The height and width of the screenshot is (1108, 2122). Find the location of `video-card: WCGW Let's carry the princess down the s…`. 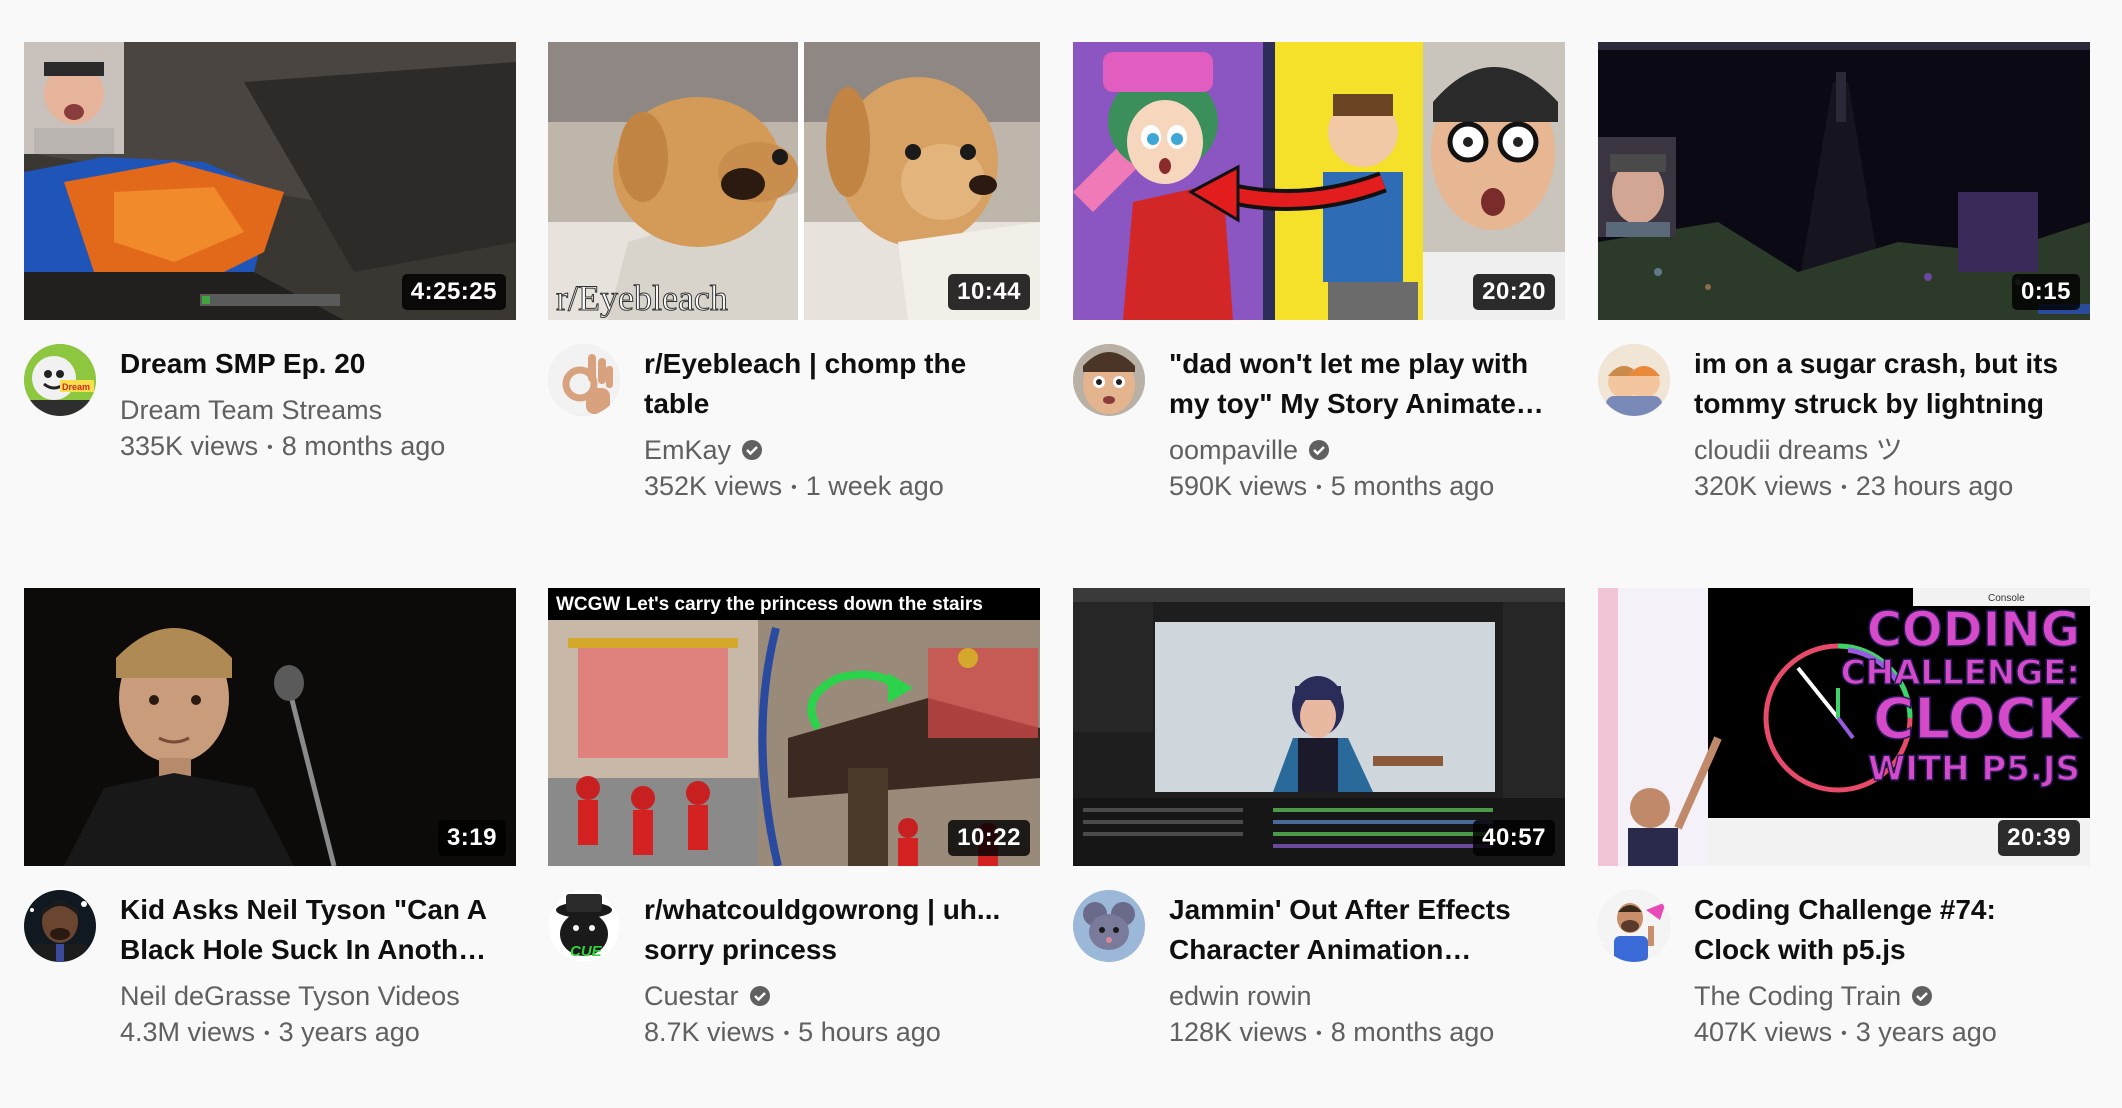

video-card: WCGW Let's carry the princess down the s… is located at coordinates (794, 817).